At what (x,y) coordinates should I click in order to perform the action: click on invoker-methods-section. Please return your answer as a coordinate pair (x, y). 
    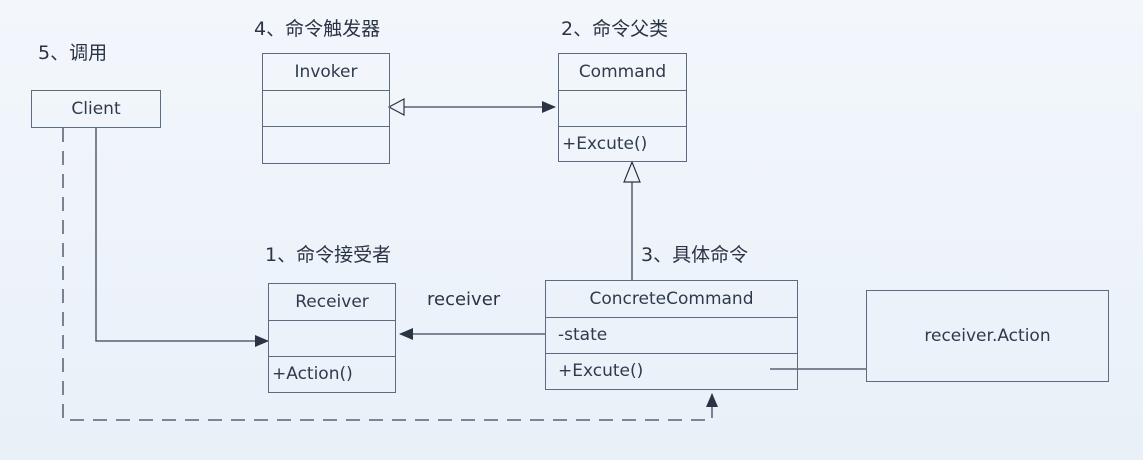
    Looking at the image, I should click on (326, 144).